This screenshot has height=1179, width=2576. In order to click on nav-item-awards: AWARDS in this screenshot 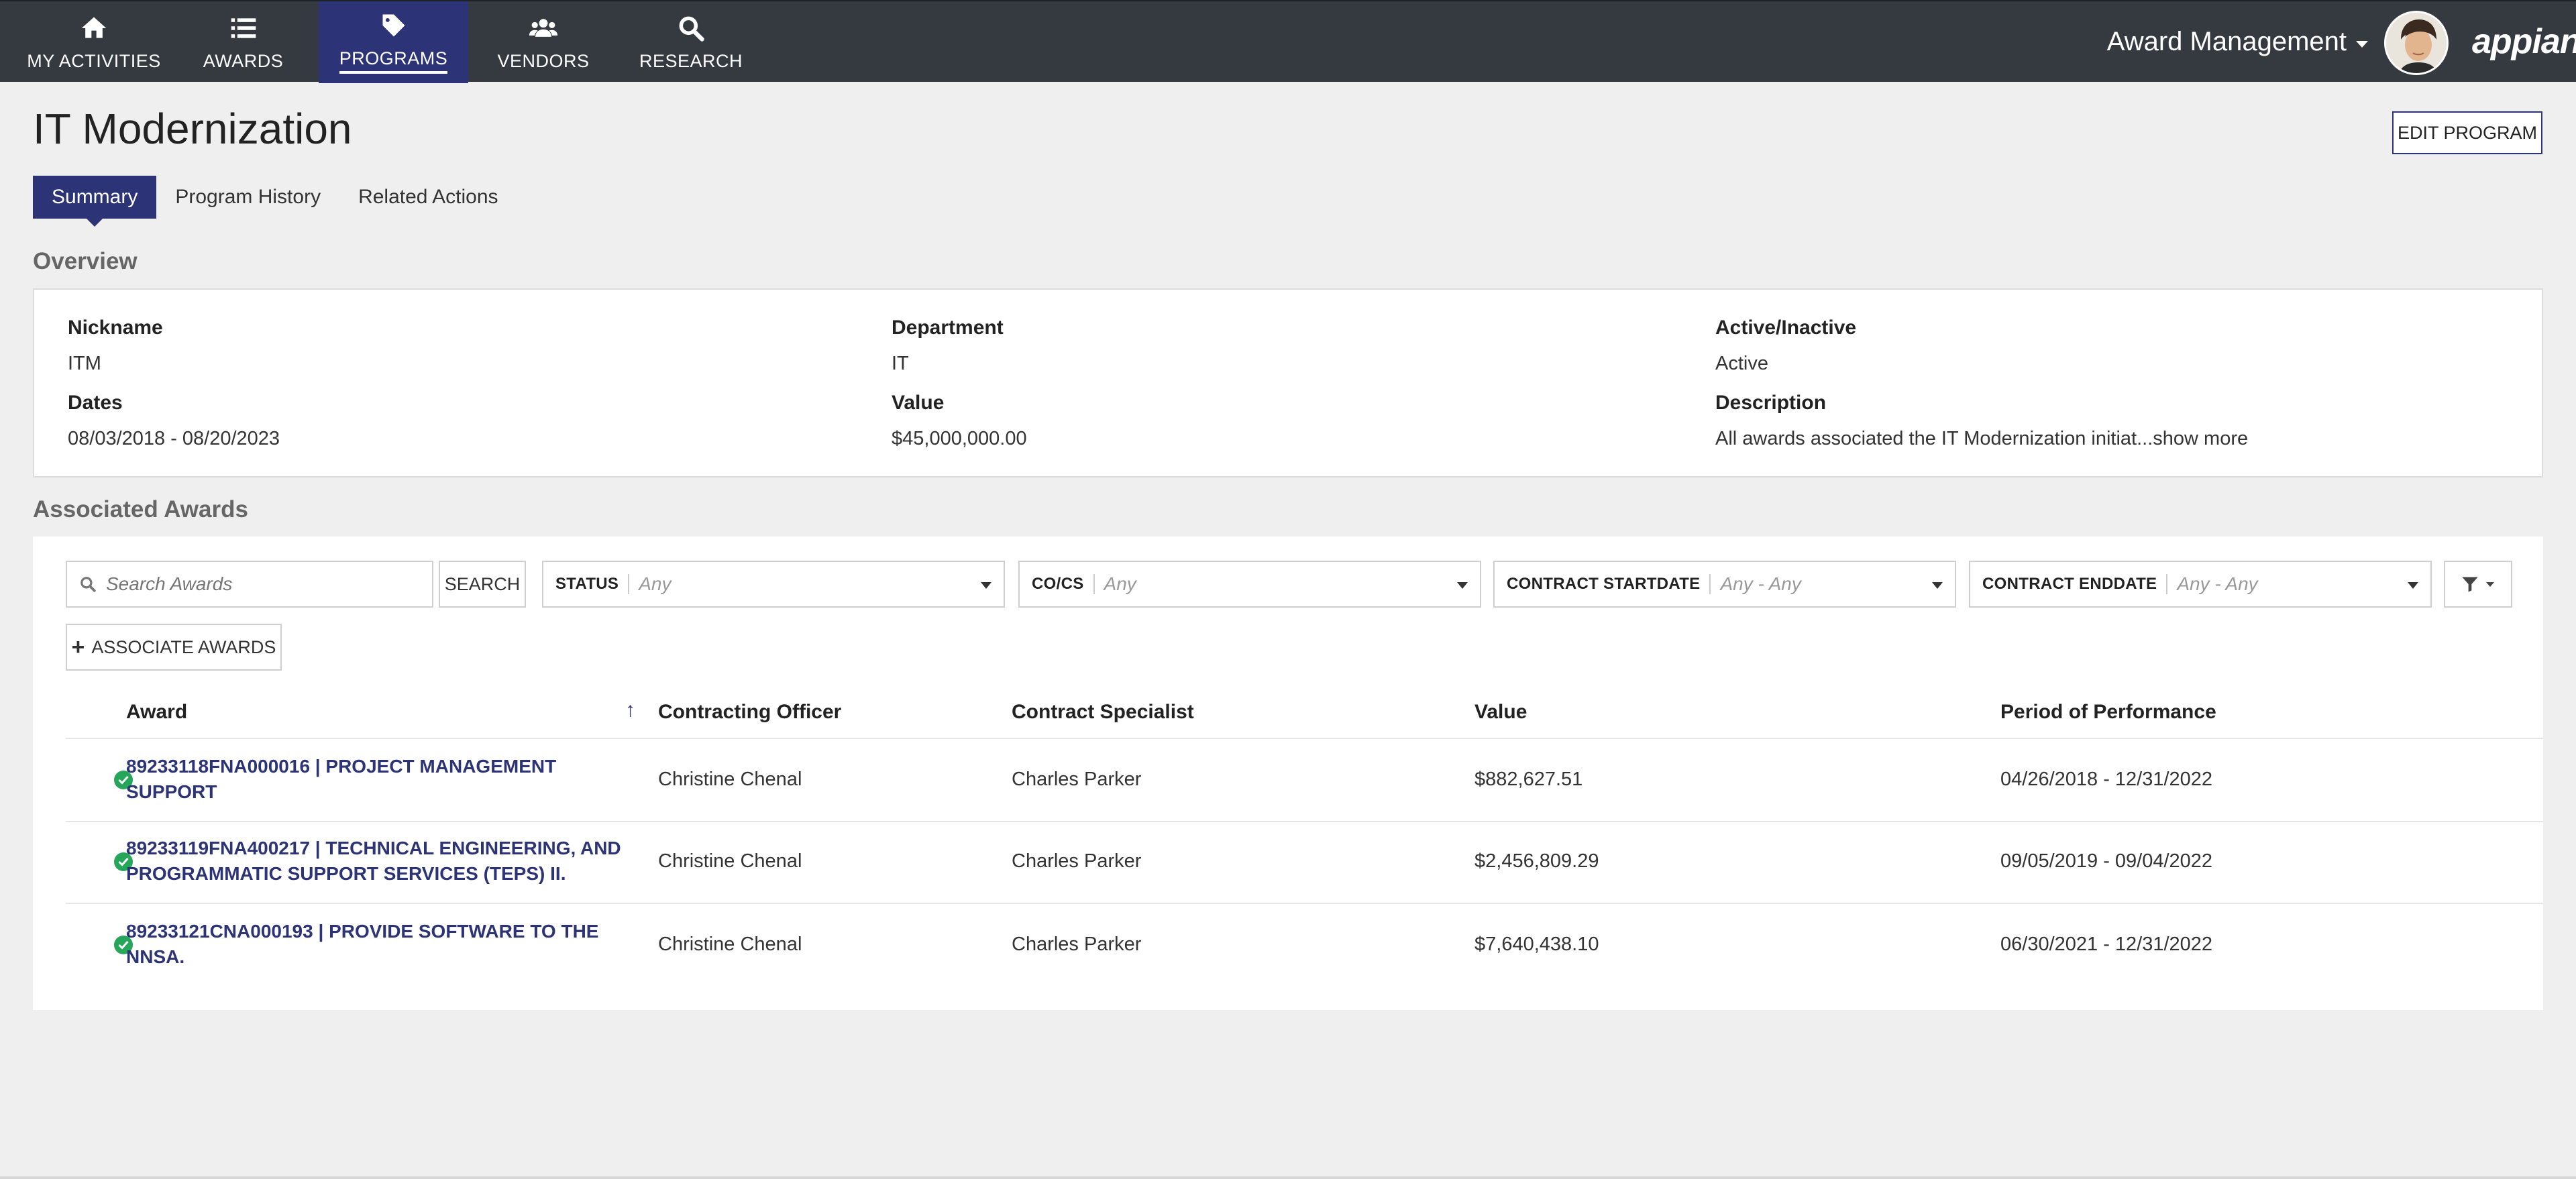, I will do `click(243, 42)`.